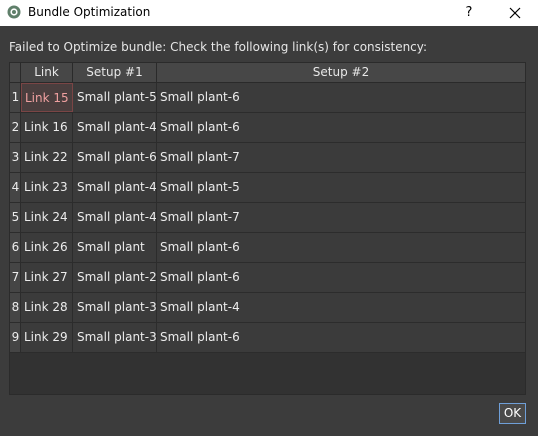 The height and width of the screenshot is (436, 538). I want to click on close-button, so click(515, 13).